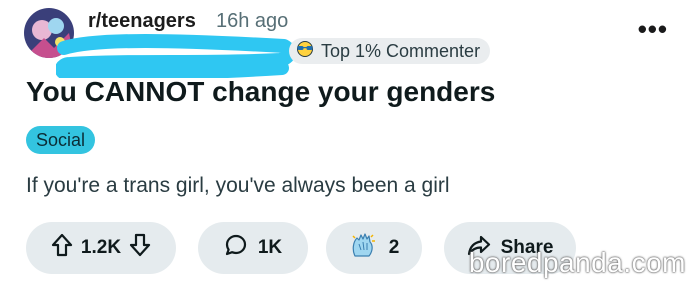 The width and height of the screenshot is (700, 287). I want to click on downvote-icon, so click(140, 248).